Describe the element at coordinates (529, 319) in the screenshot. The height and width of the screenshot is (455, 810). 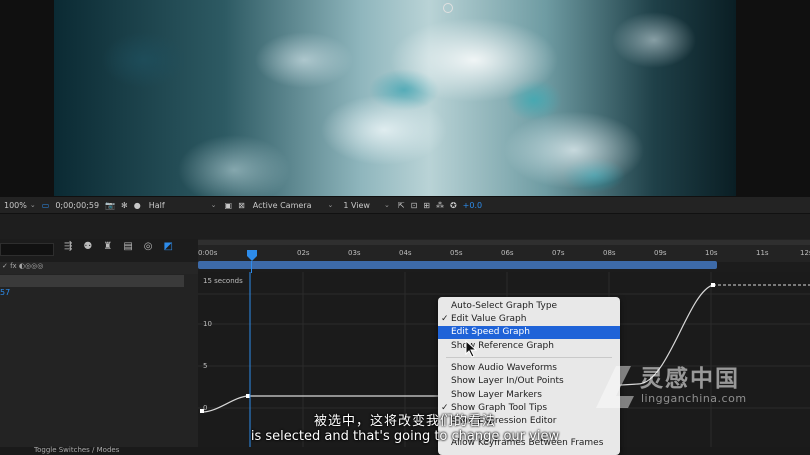
I see `menu-item-edit-value-graph: ✓ Edit Value Graph` at that location.